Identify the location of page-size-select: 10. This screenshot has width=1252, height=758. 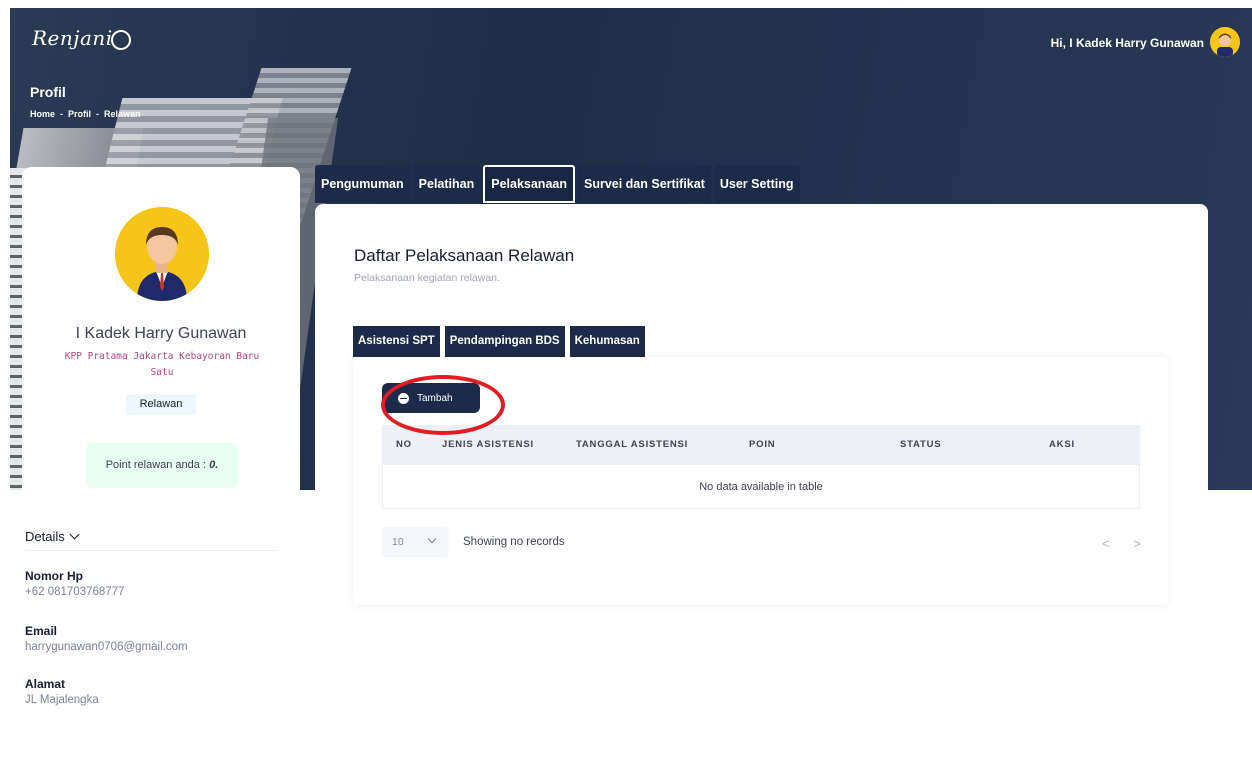
(415, 542).